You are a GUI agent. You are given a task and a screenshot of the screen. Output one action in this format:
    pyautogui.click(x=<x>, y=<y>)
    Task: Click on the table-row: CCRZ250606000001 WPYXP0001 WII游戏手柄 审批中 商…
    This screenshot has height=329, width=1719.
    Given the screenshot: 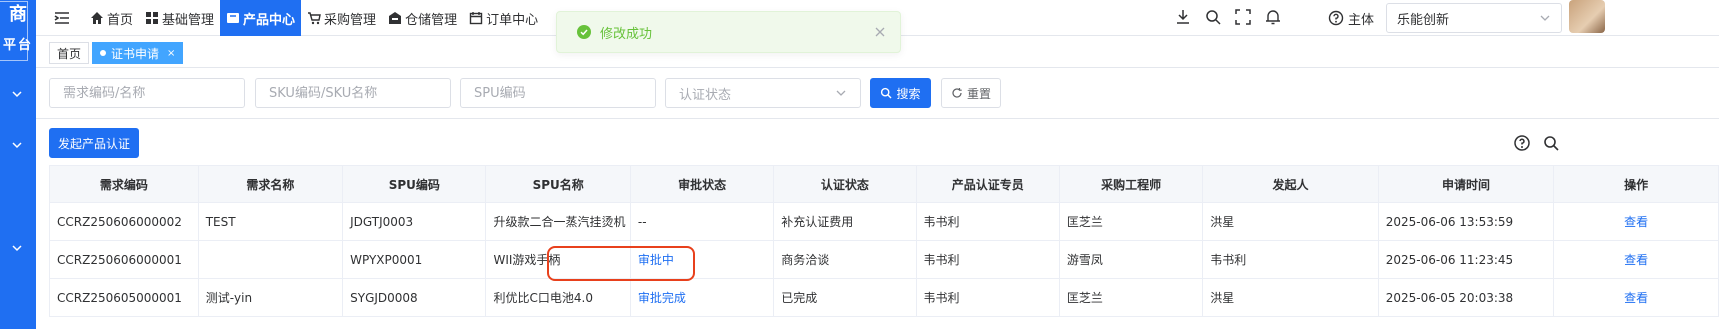 What is the action you would take?
    pyautogui.click(x=884, y=259)
    